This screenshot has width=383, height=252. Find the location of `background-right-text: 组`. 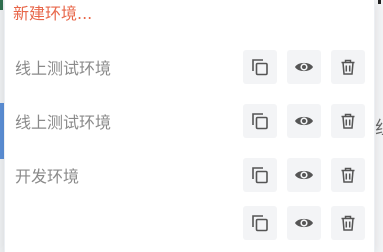

background-right-text: 组 is located at coordinates (379, 129).